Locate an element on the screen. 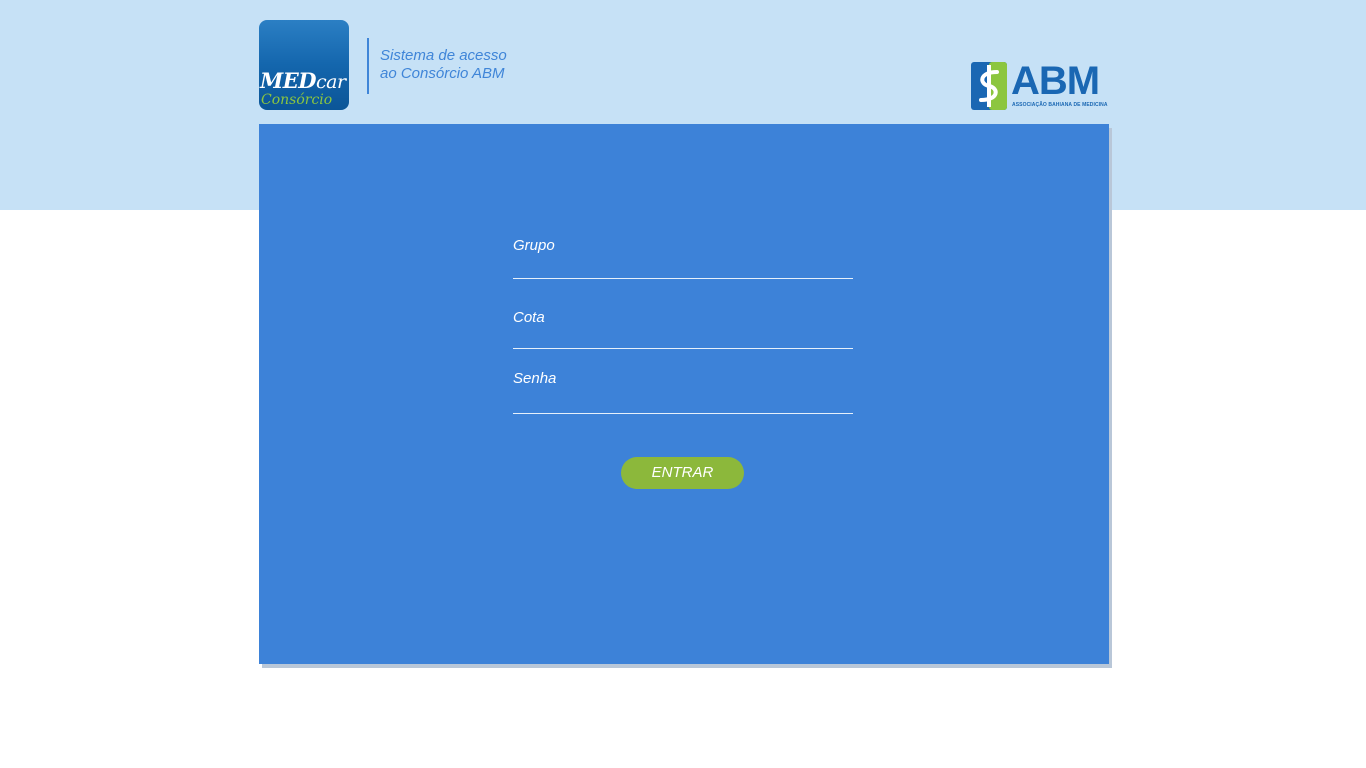  medcar-consorcio-logo: MEDcar Consórcio is located at coordinates (304, 65).